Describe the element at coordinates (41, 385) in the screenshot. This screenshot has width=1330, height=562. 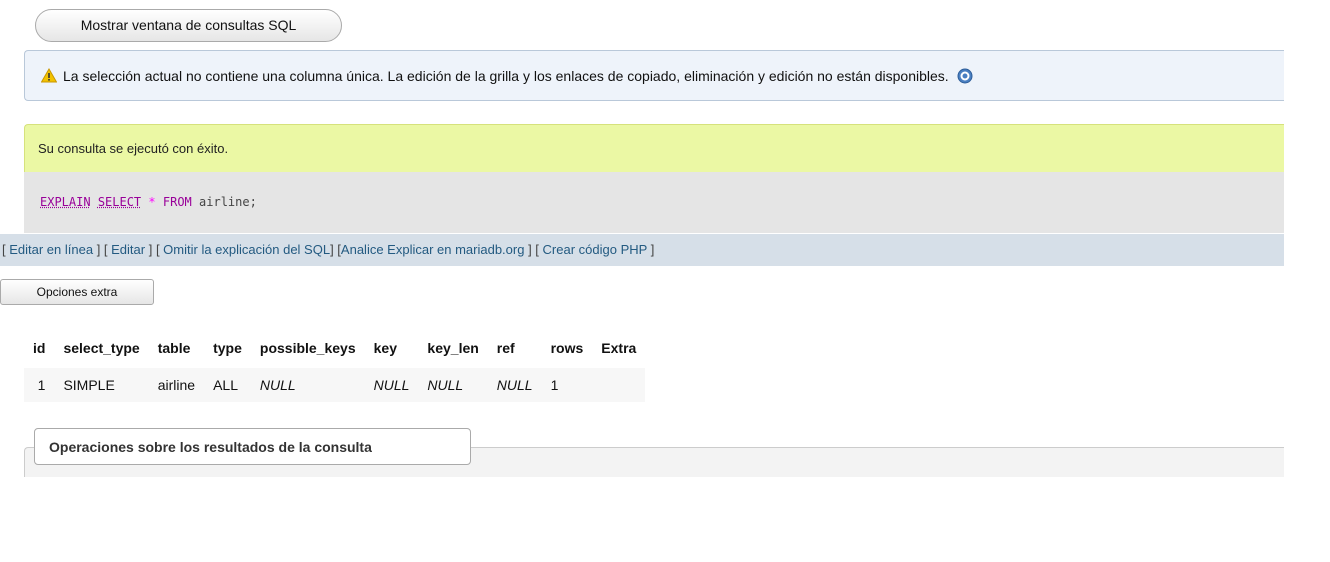
I see `cell-id: 1` at that location.